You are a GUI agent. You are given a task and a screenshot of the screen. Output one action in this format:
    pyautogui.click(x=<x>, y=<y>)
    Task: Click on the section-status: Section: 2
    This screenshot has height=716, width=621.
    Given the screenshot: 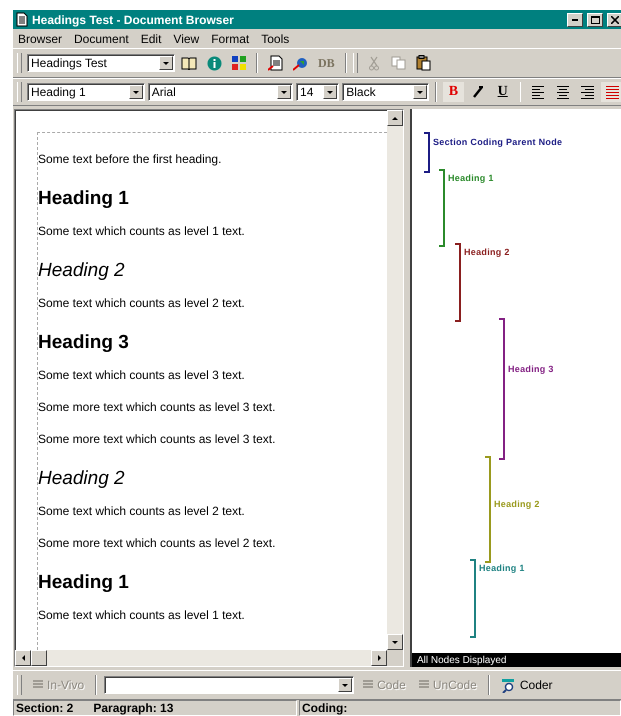 What is the action you would take?
    pyautogui.click(x=45, y=708)
    